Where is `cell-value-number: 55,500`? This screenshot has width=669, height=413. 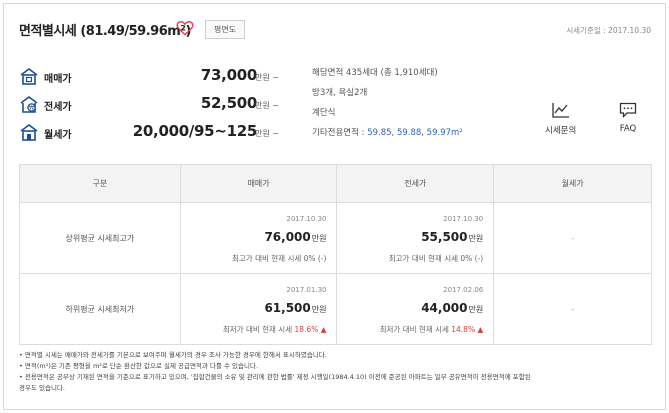
cell-value-number: 55,500 is located at coordinates (444, 237).